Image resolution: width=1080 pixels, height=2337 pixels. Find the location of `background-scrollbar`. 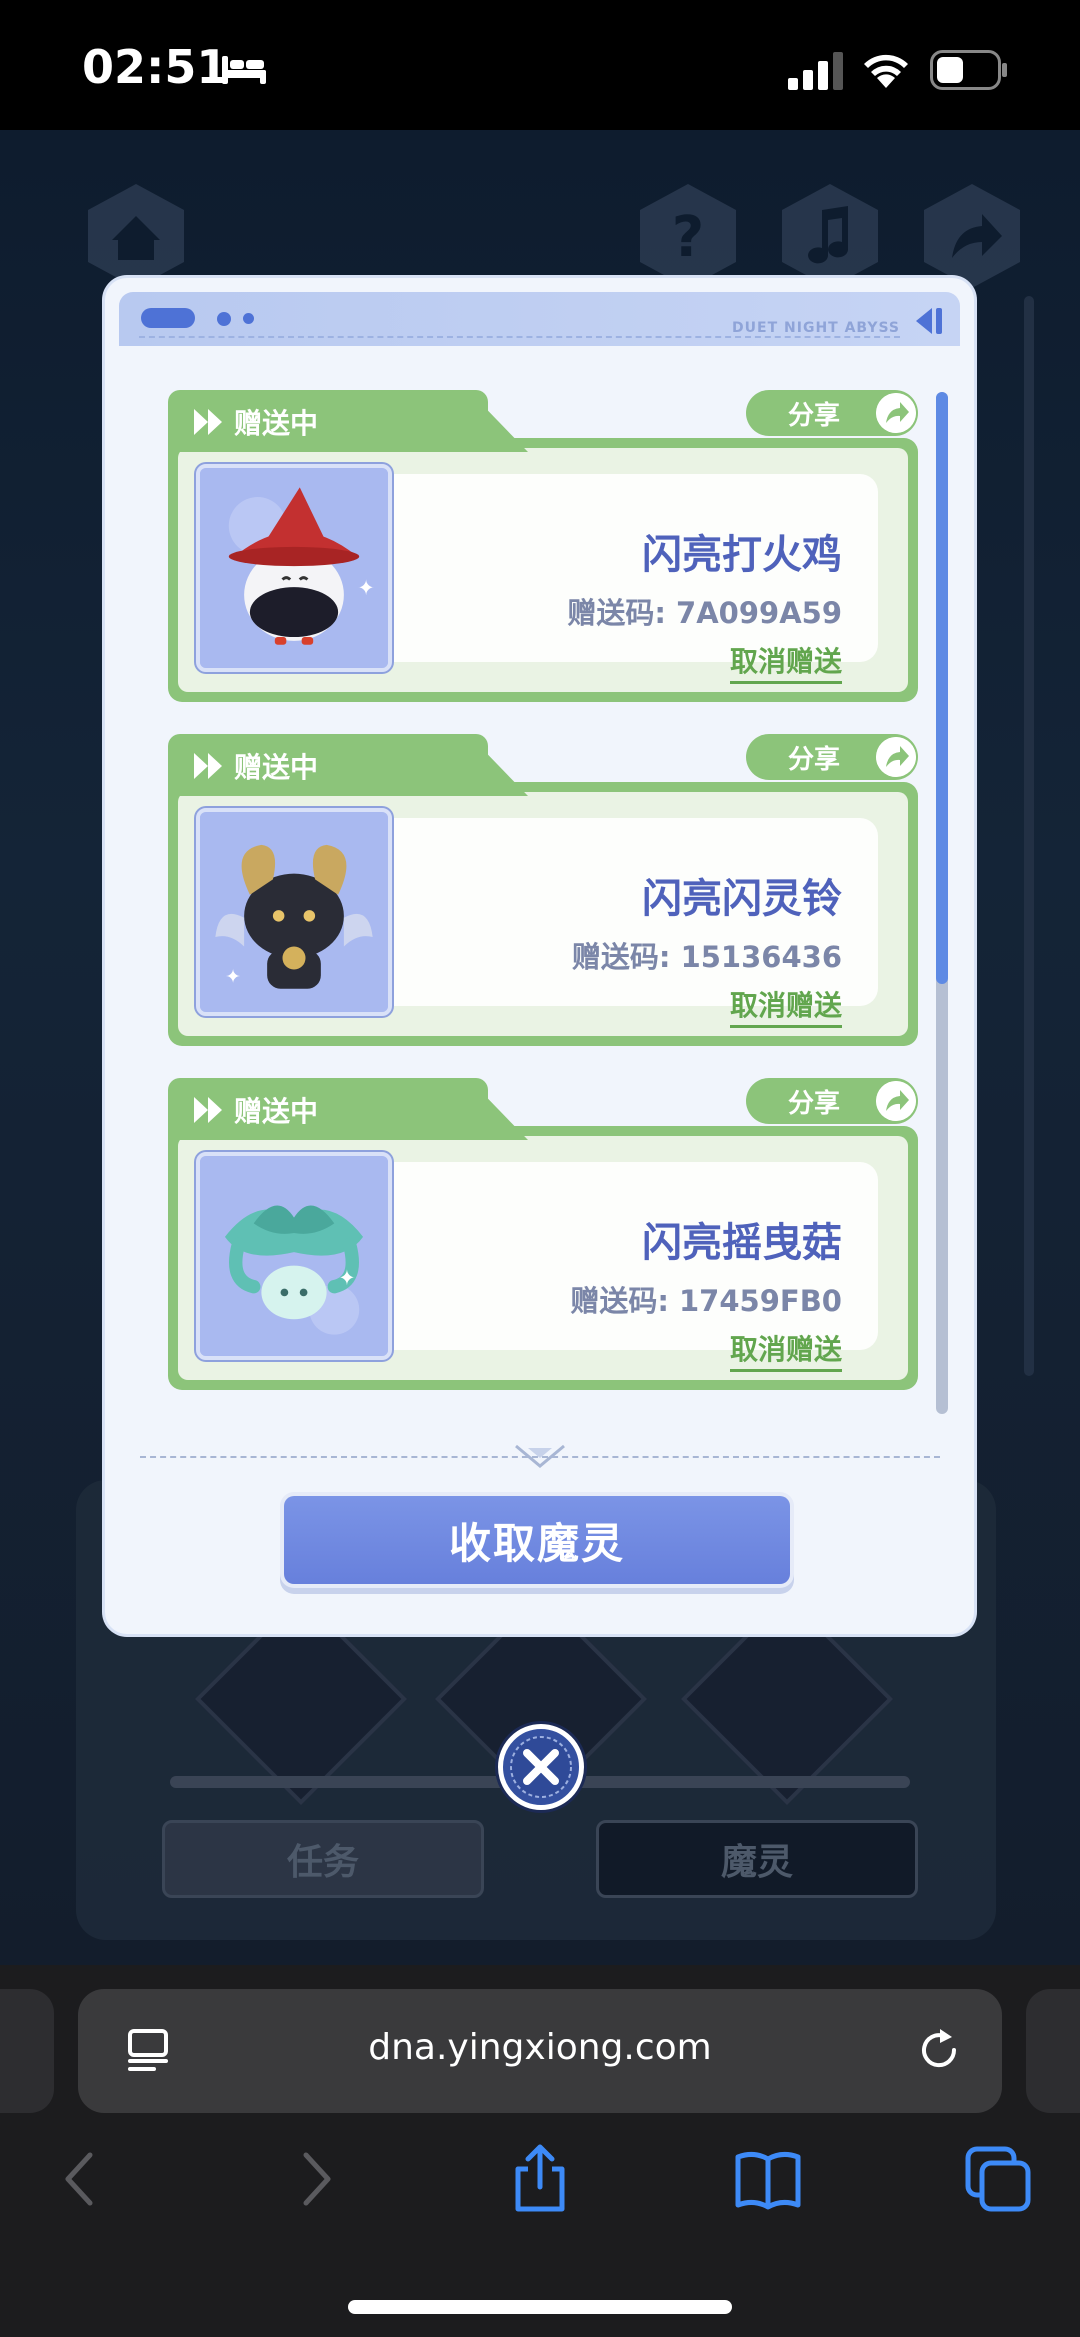

background-scrollbar is located at coordinates (1029, 836).